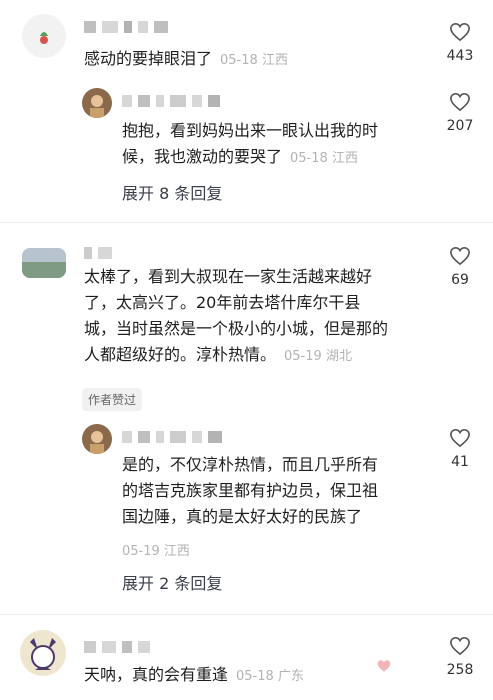 The image size is (493, 700). Describe the element at coordinates (272, 145) in the screenshot. I see `reply-text: 抱抱，看到妈妈出来一眼认出我的时 候，我也激动的要哭了 05-18 江西` at that location.